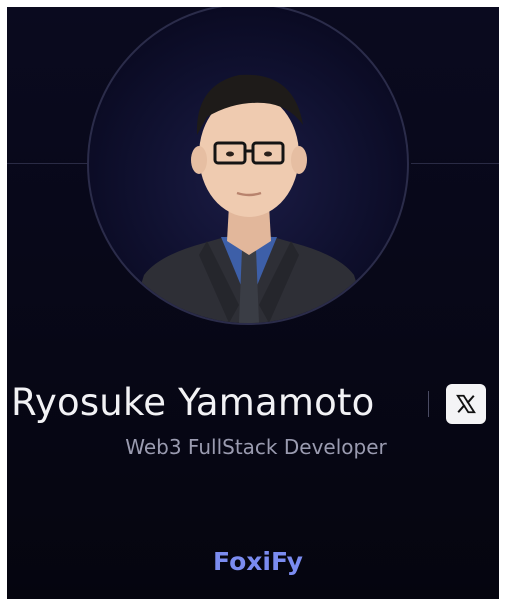  Describe the element at coordinates (193, 402) in the screenshot. I see `profile-name: Ryosuke Yamamoto` at that location.